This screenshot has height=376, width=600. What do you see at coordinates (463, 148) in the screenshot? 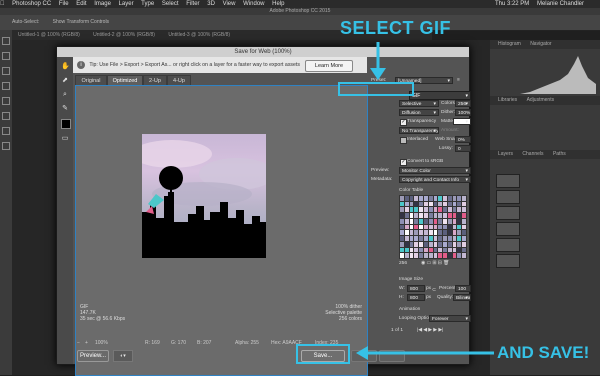
I see `lossy-field: 0` at bounding box center [463, 148].